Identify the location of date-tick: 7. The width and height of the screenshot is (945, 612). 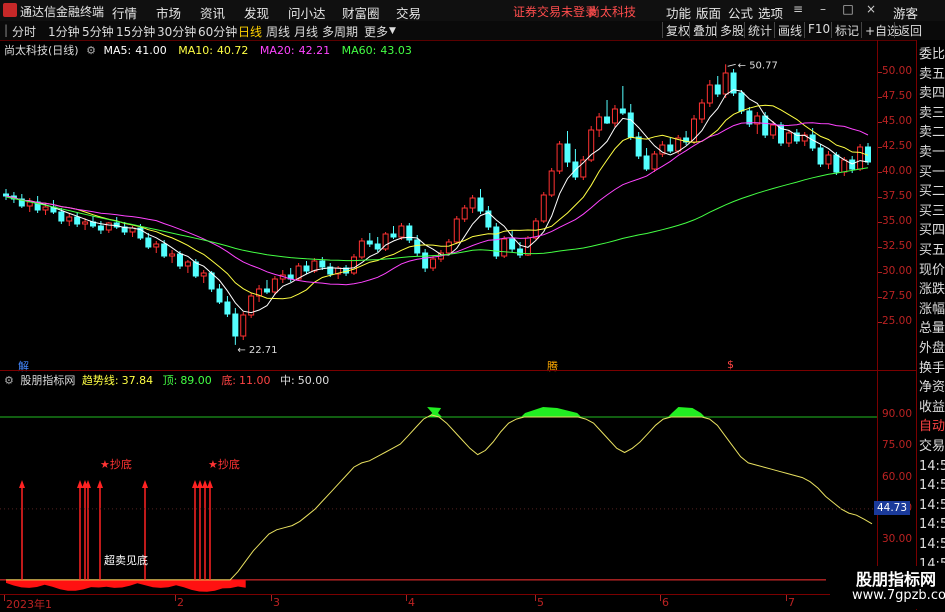
(791, 602).